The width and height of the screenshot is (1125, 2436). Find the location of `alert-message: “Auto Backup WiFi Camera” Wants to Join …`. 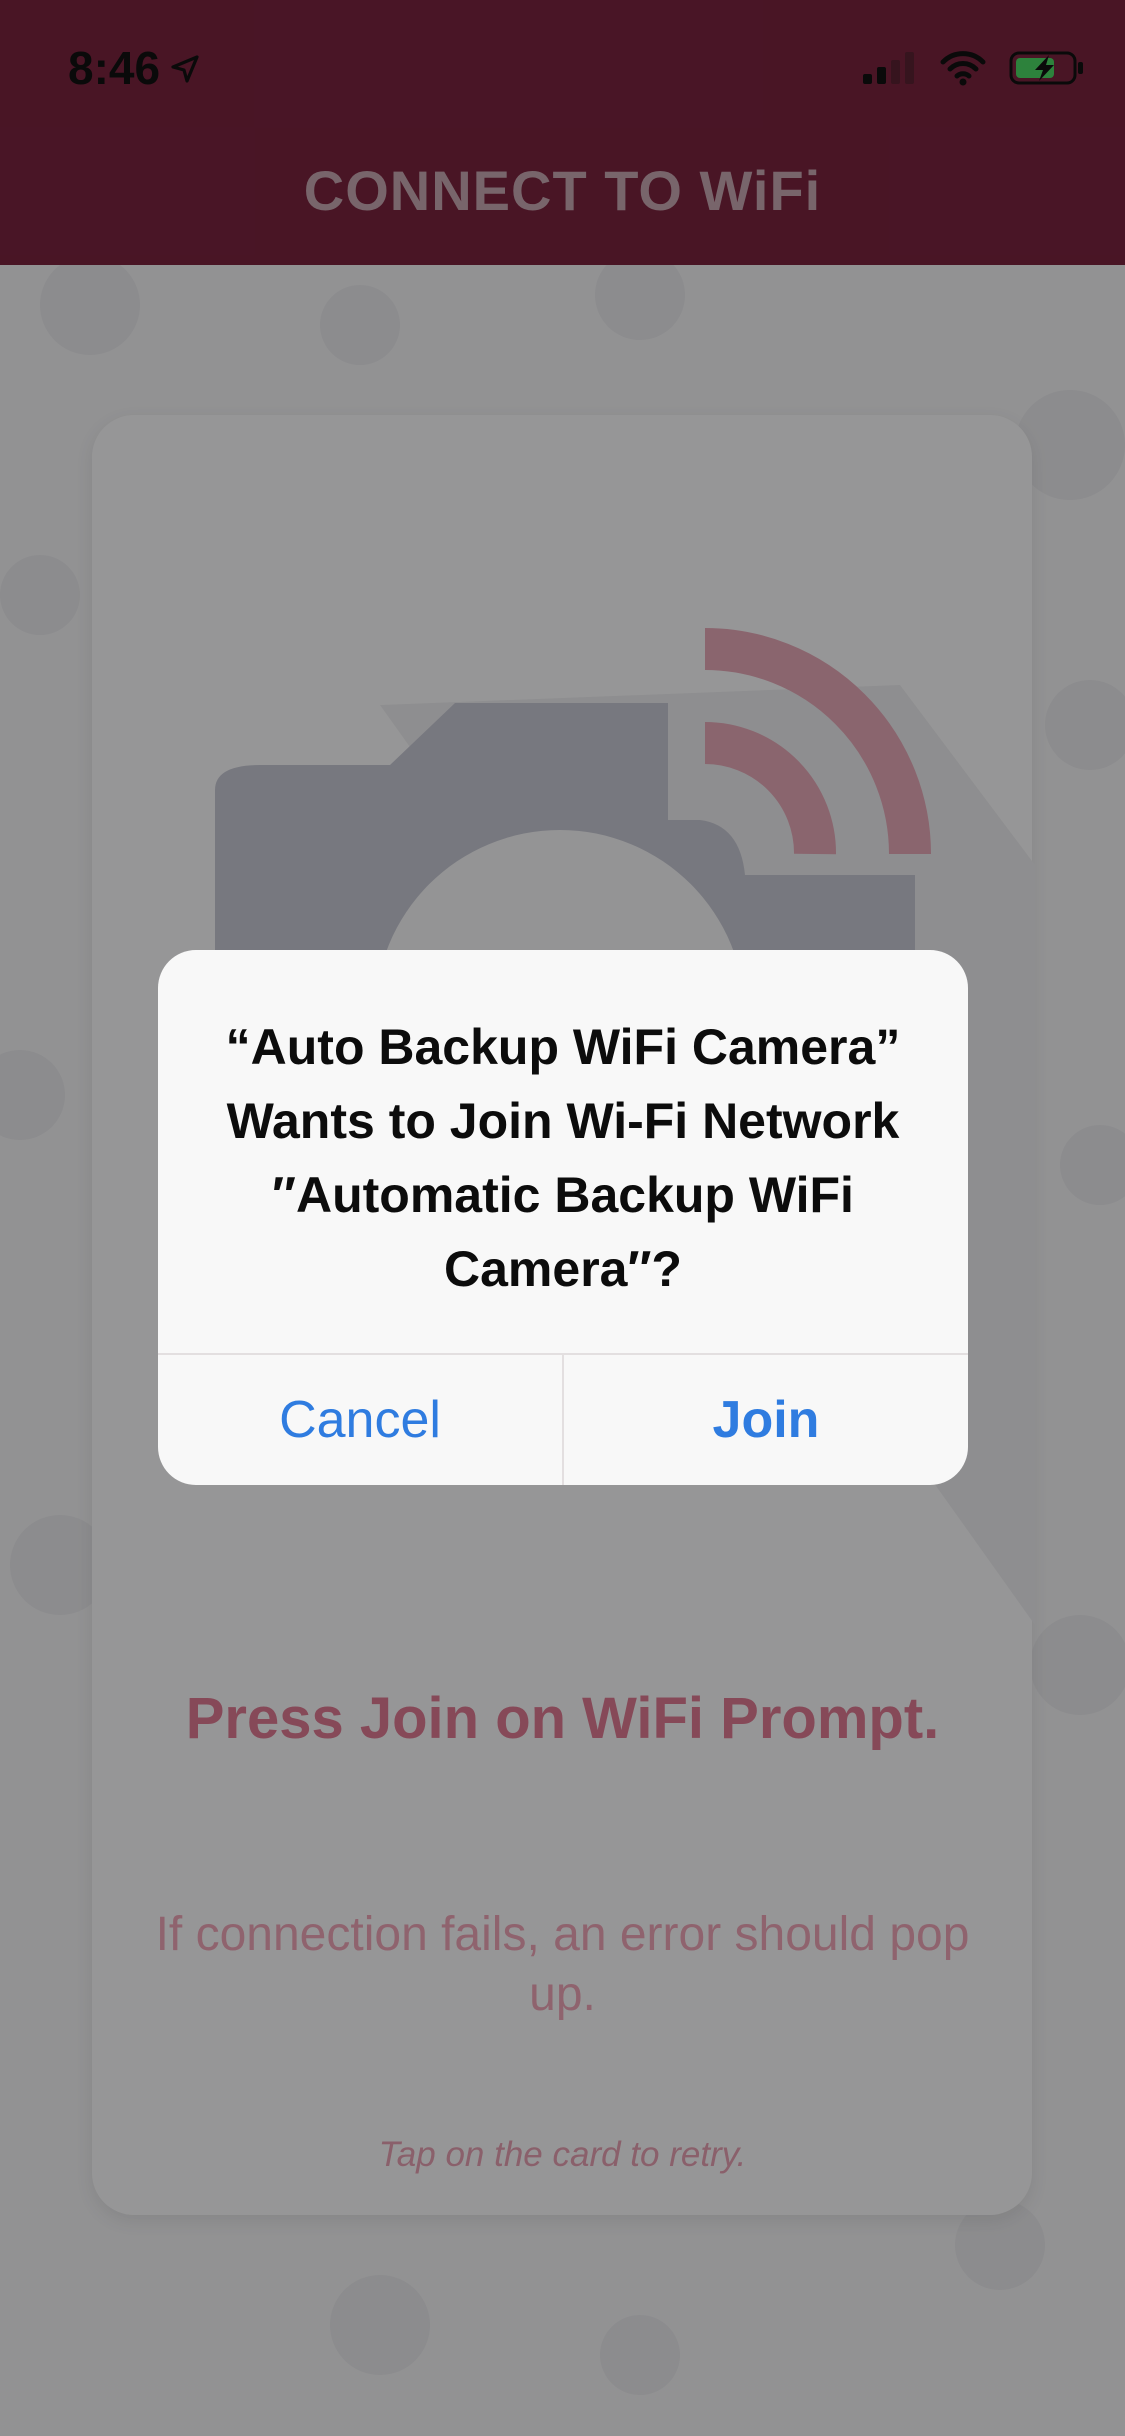

alert-message: “Auto Backup WiFi Camera” Wants to Join … is located at coordinates (563, 1158).